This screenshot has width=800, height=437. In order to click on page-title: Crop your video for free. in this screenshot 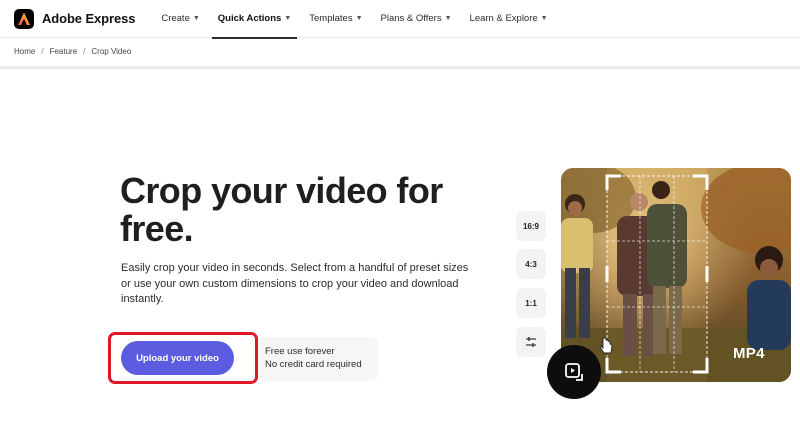, I will do `click(281, 209)`.